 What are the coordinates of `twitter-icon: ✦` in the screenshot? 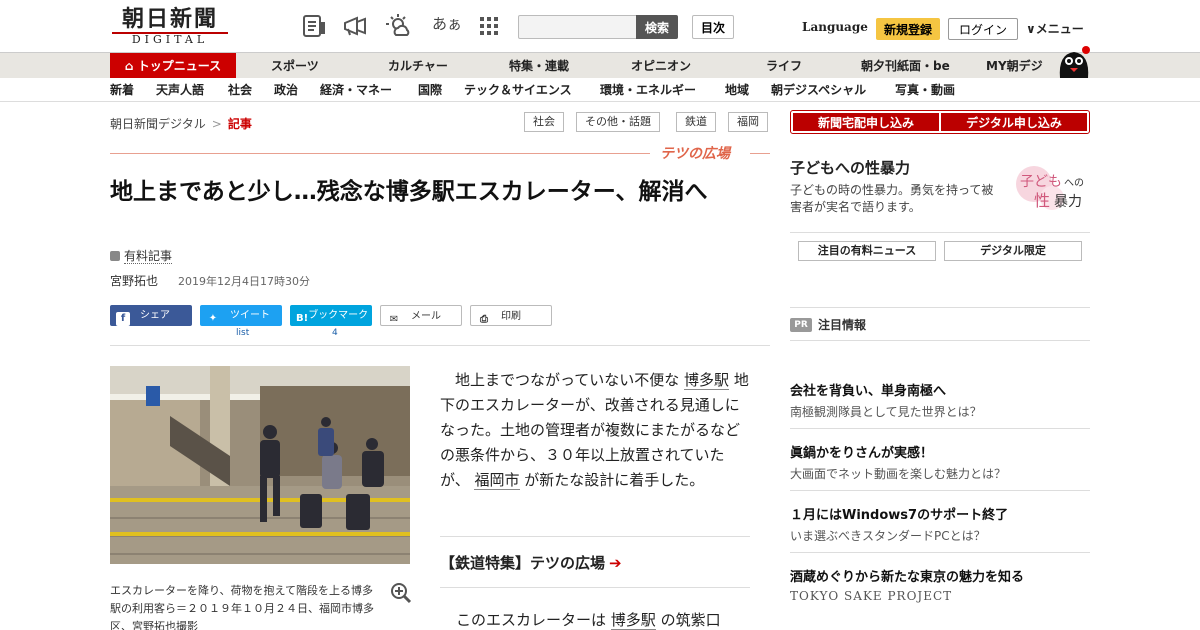 It's located at (213, 318).